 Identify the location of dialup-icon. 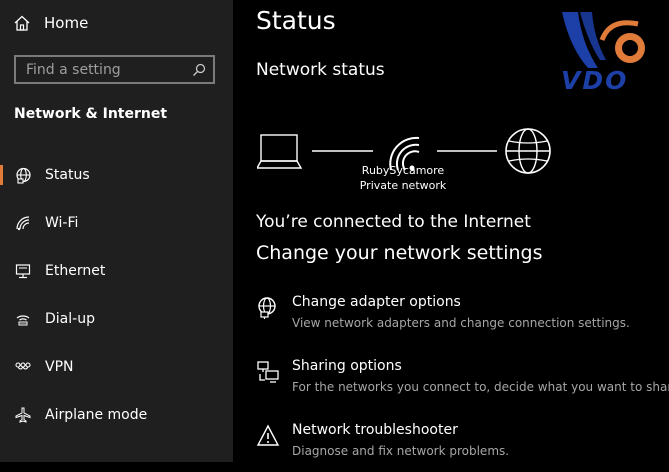
(23, 319).